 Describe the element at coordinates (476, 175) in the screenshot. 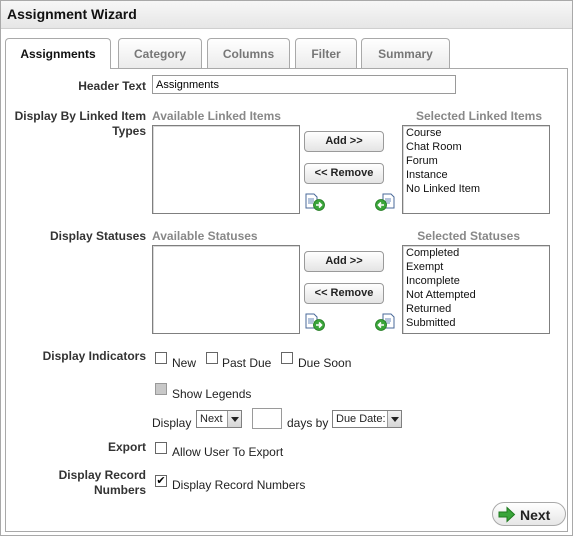

I see `list-item: Instance` at that location.